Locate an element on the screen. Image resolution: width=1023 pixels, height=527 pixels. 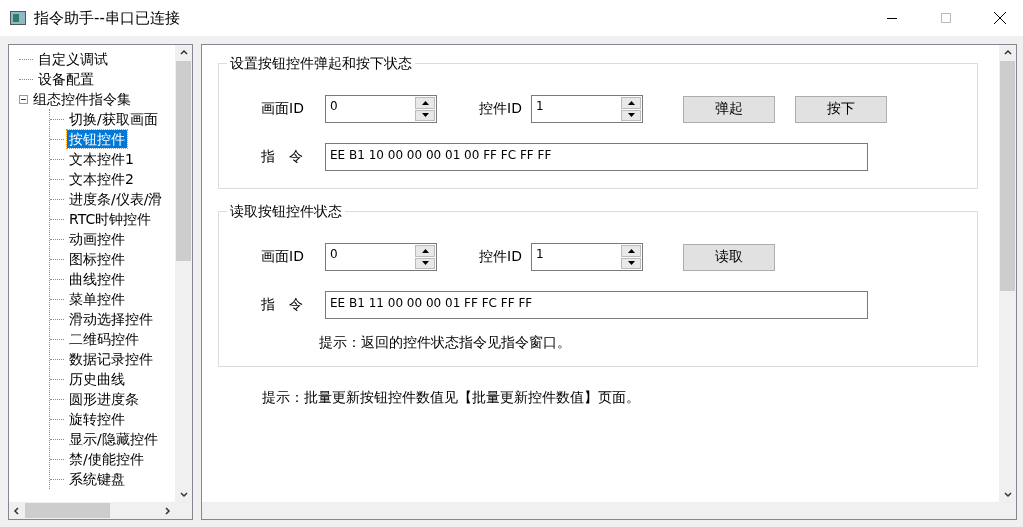
action-button: 弹起 is located at coordinates (729, 109).